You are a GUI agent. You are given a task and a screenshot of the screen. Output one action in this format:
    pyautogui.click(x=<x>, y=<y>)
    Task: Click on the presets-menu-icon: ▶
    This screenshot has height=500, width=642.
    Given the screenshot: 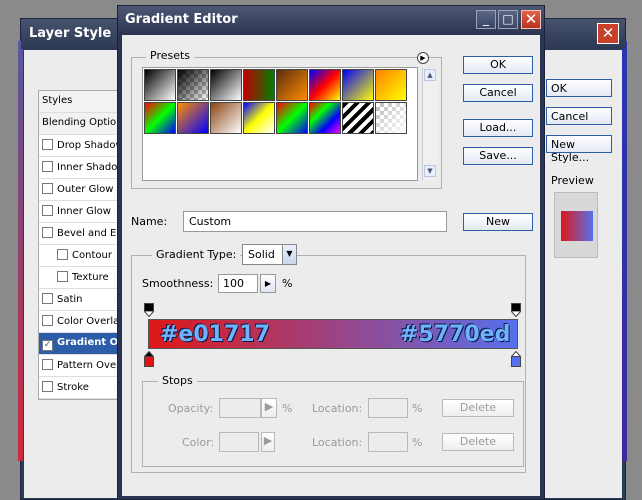 What is the action you would take?
    pyautogui.click(x=423, y=58)
    